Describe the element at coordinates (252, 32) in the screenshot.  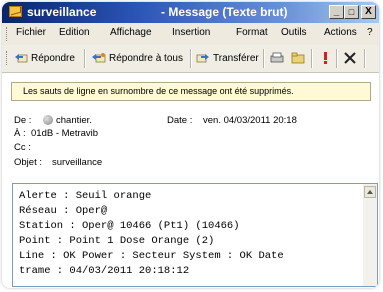
I see `menu-format: Format` at that location.